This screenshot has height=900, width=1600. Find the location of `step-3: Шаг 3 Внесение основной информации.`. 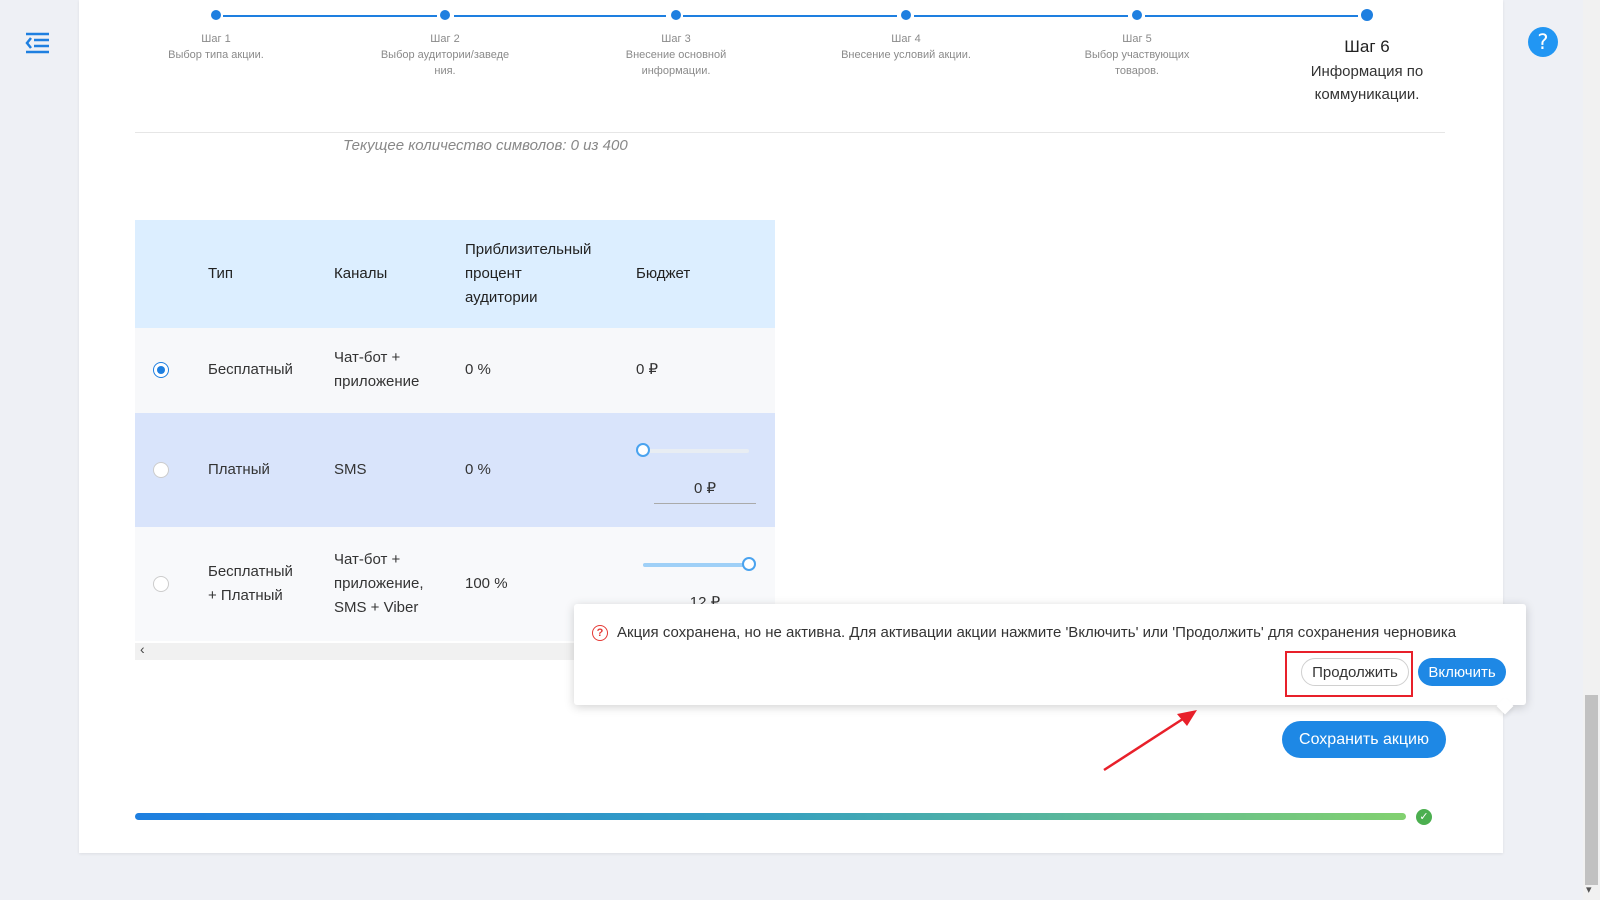

step-3: Шаг 3 Внесение основной информации. is located at coordinates (676, 55).